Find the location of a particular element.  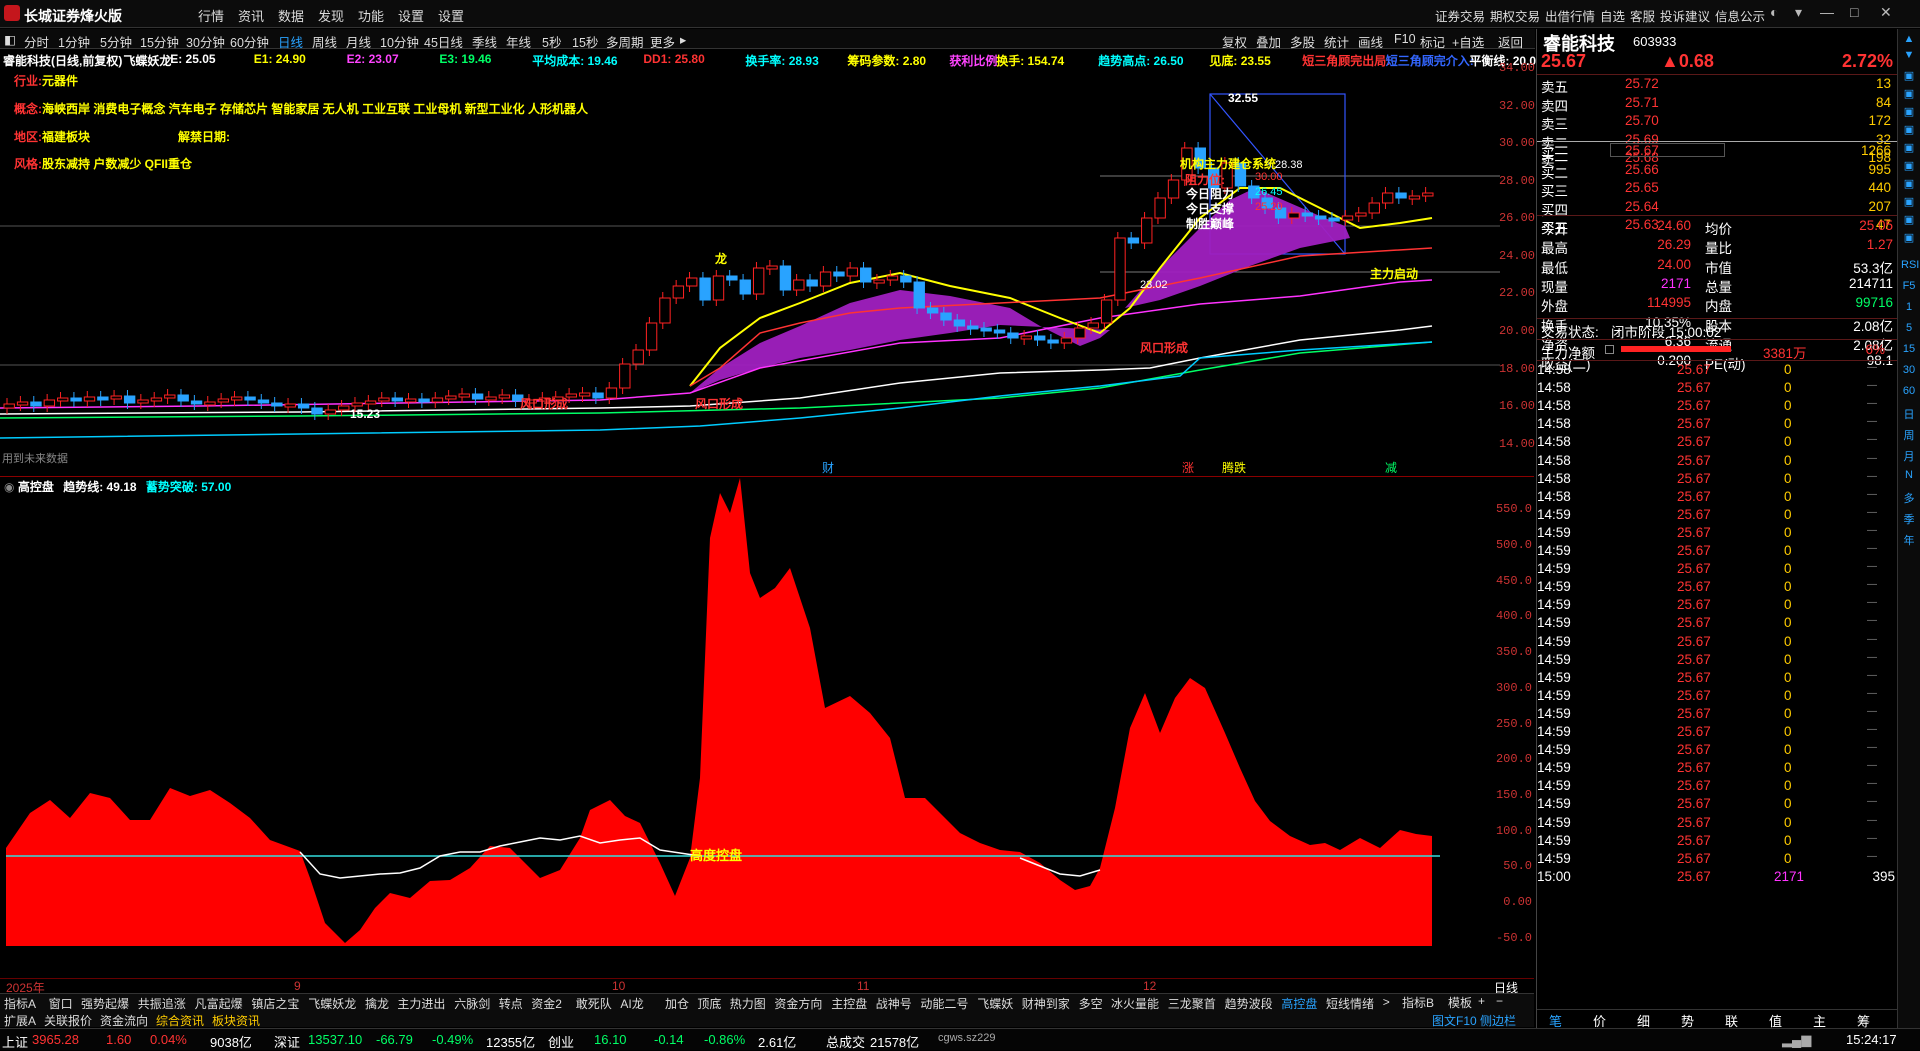

menu-complaint: 投诉建议 is located at coordinates (1685, 15).